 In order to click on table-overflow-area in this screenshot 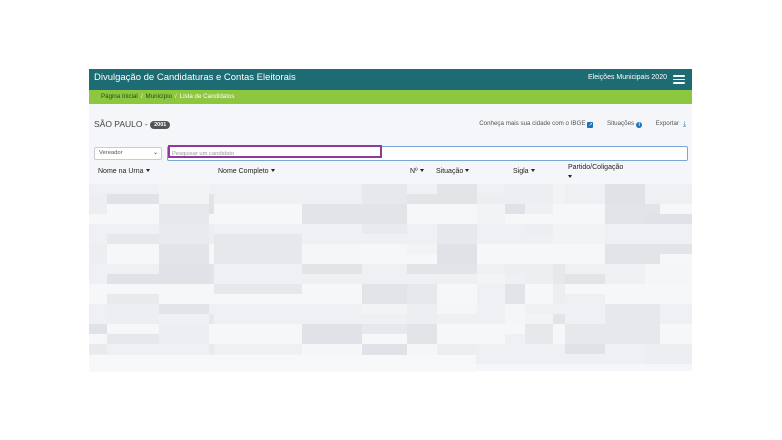, I will do `click(282, 363)`.